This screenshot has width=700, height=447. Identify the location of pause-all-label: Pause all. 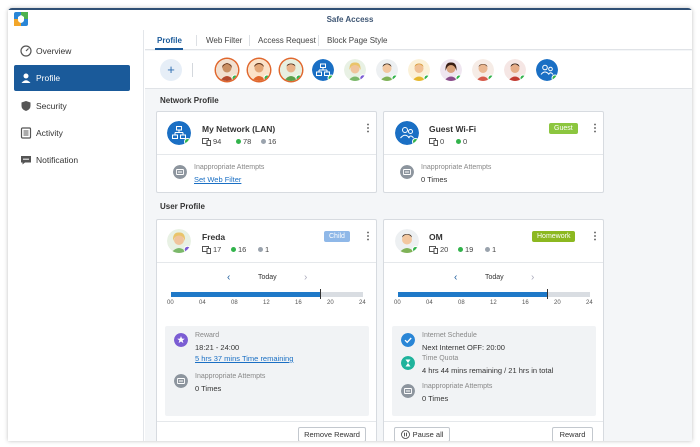
(428, 434).